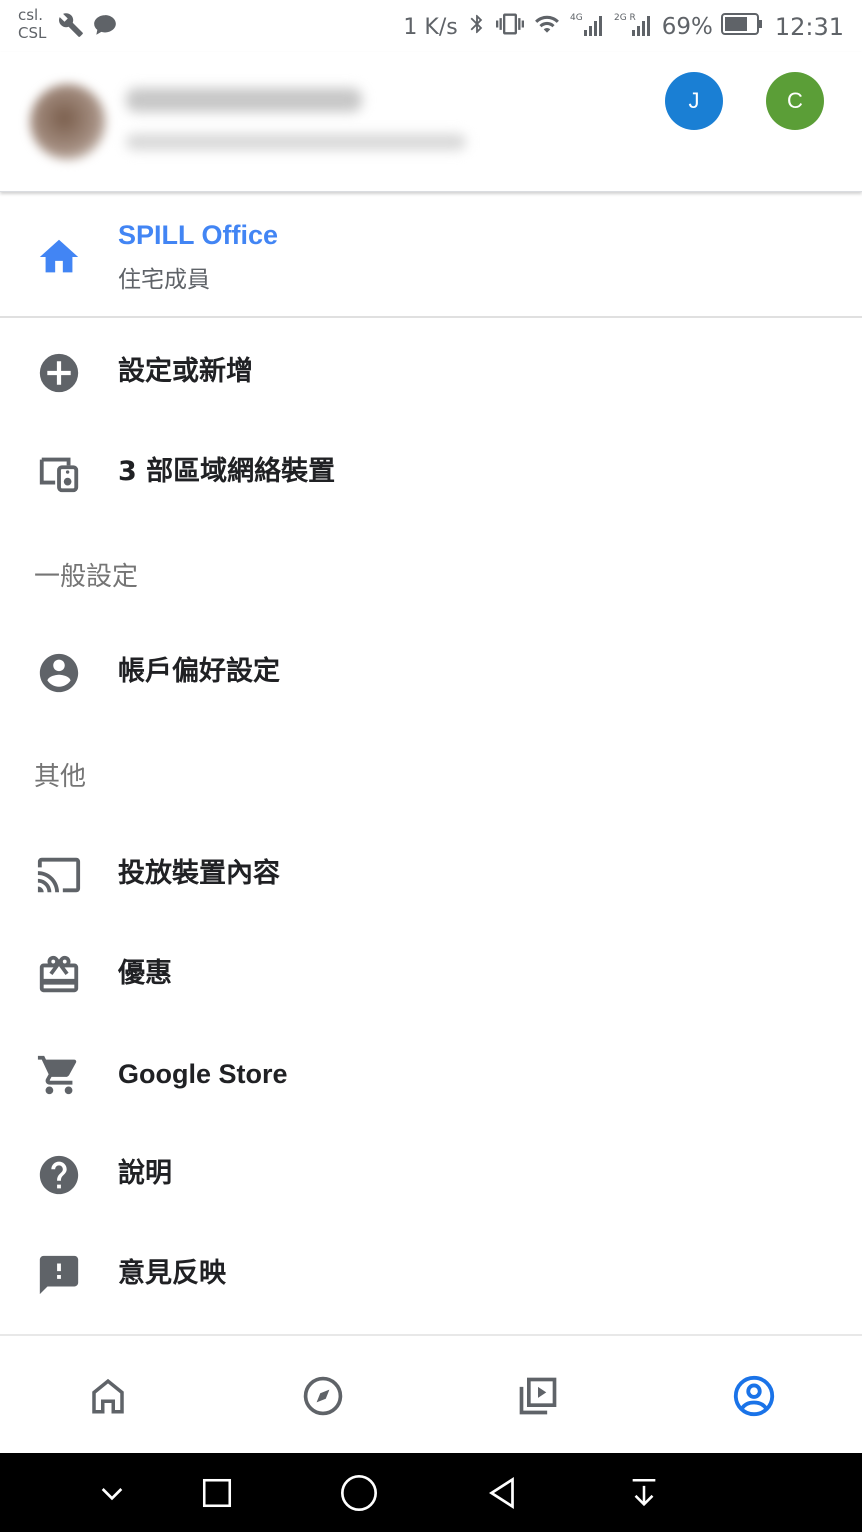  I want to click on status-bar: csl. CSL 1 K/s 4G 2G R 69% 12:31, so click(431, 26).